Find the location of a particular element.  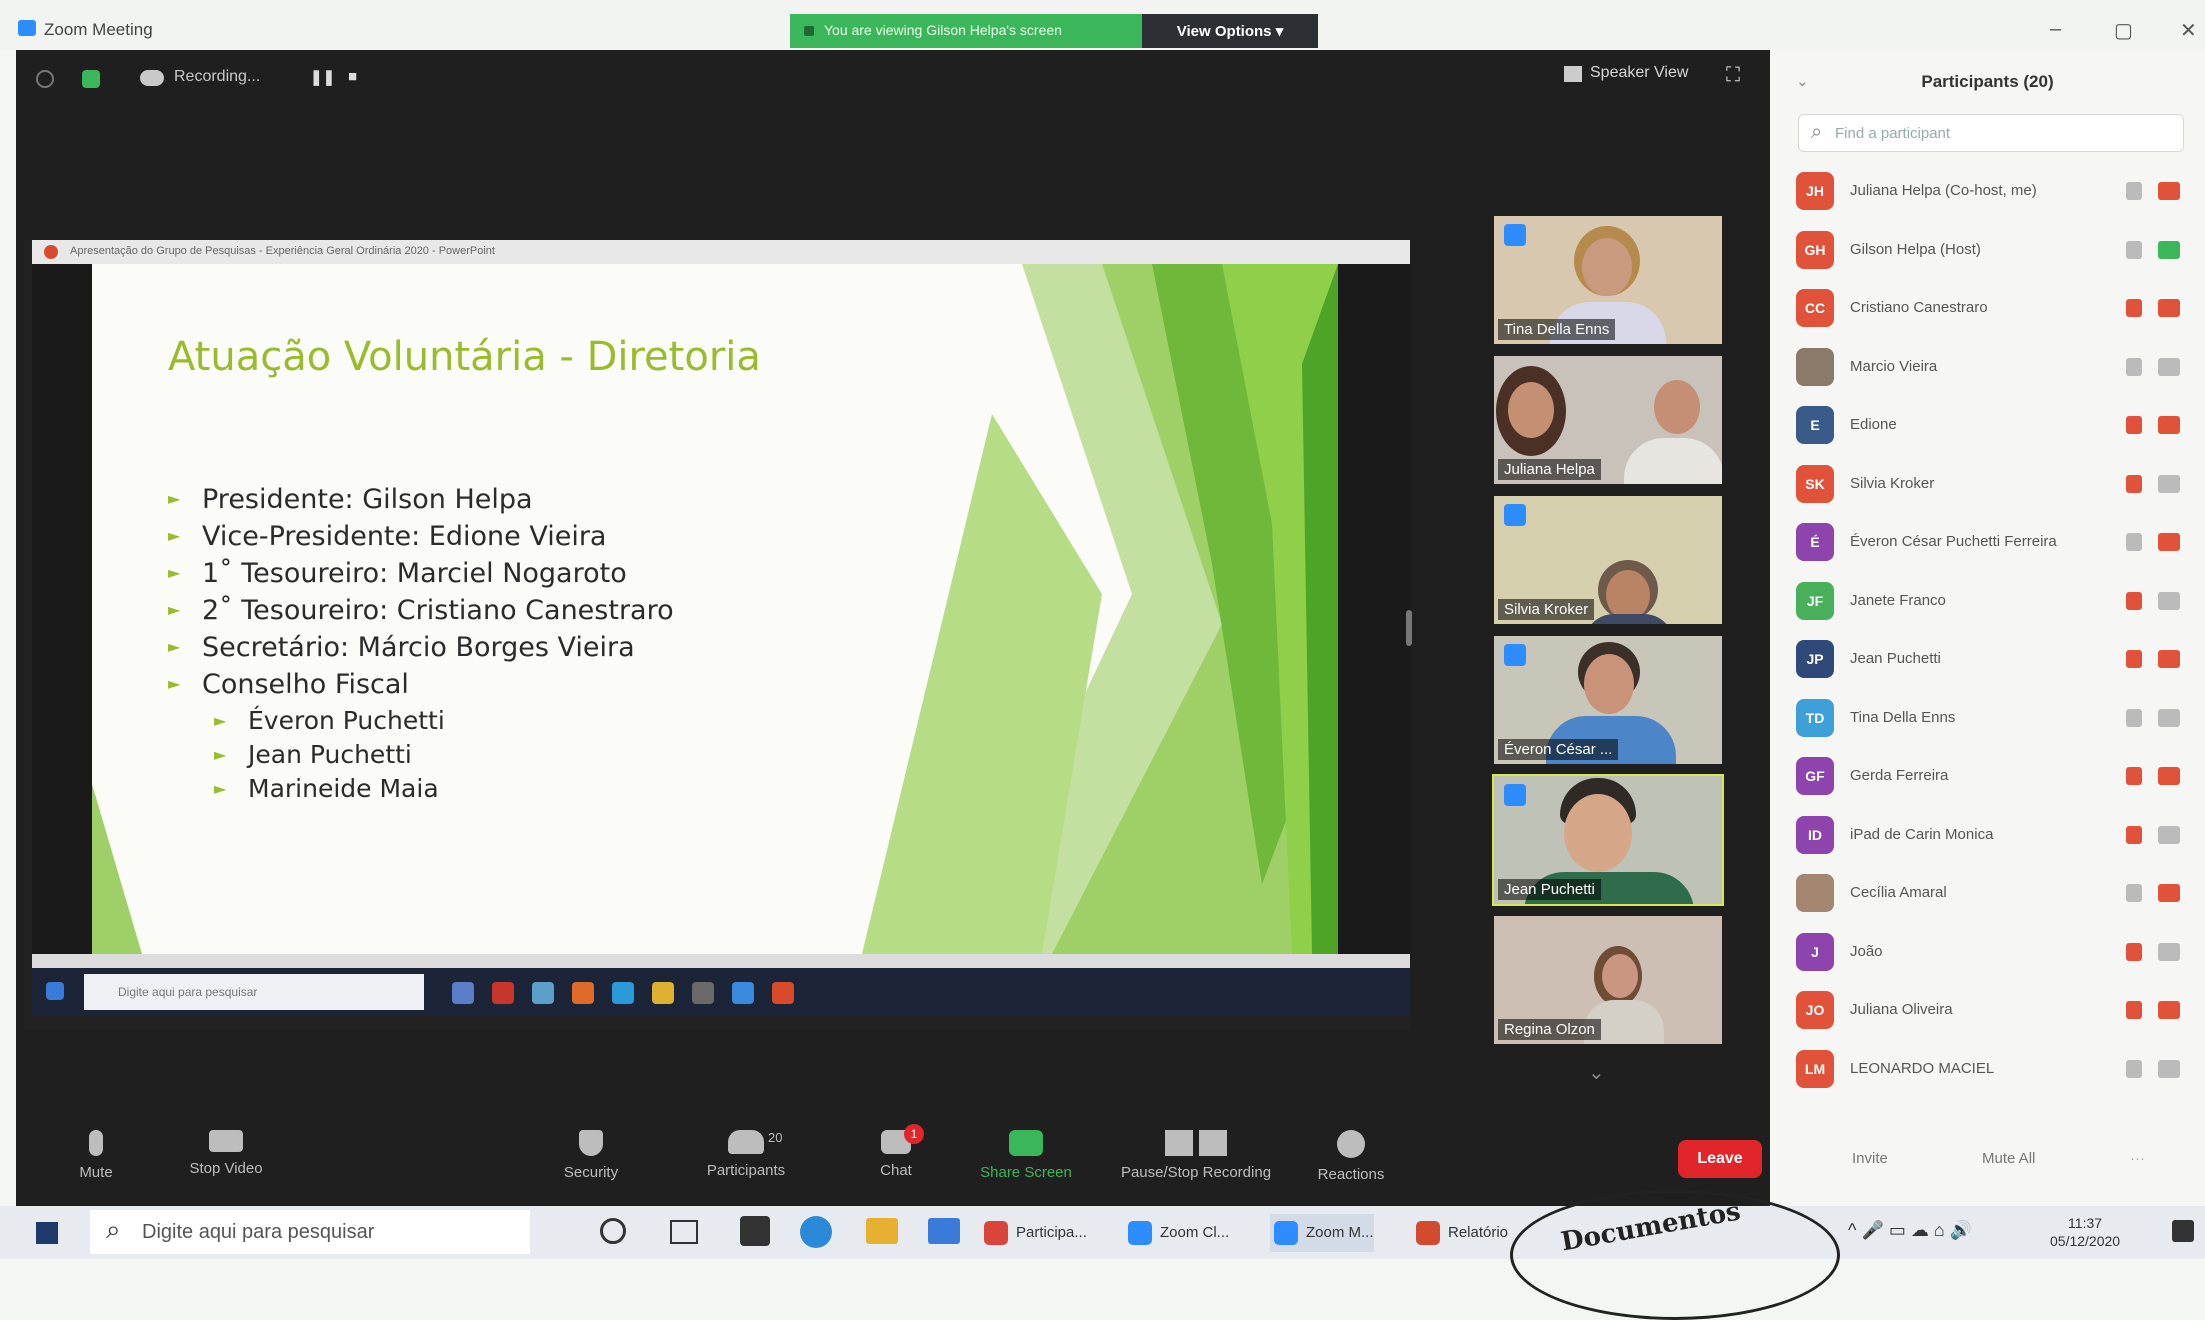

close-icon: ✕ is located at coordinates (2188, 30).